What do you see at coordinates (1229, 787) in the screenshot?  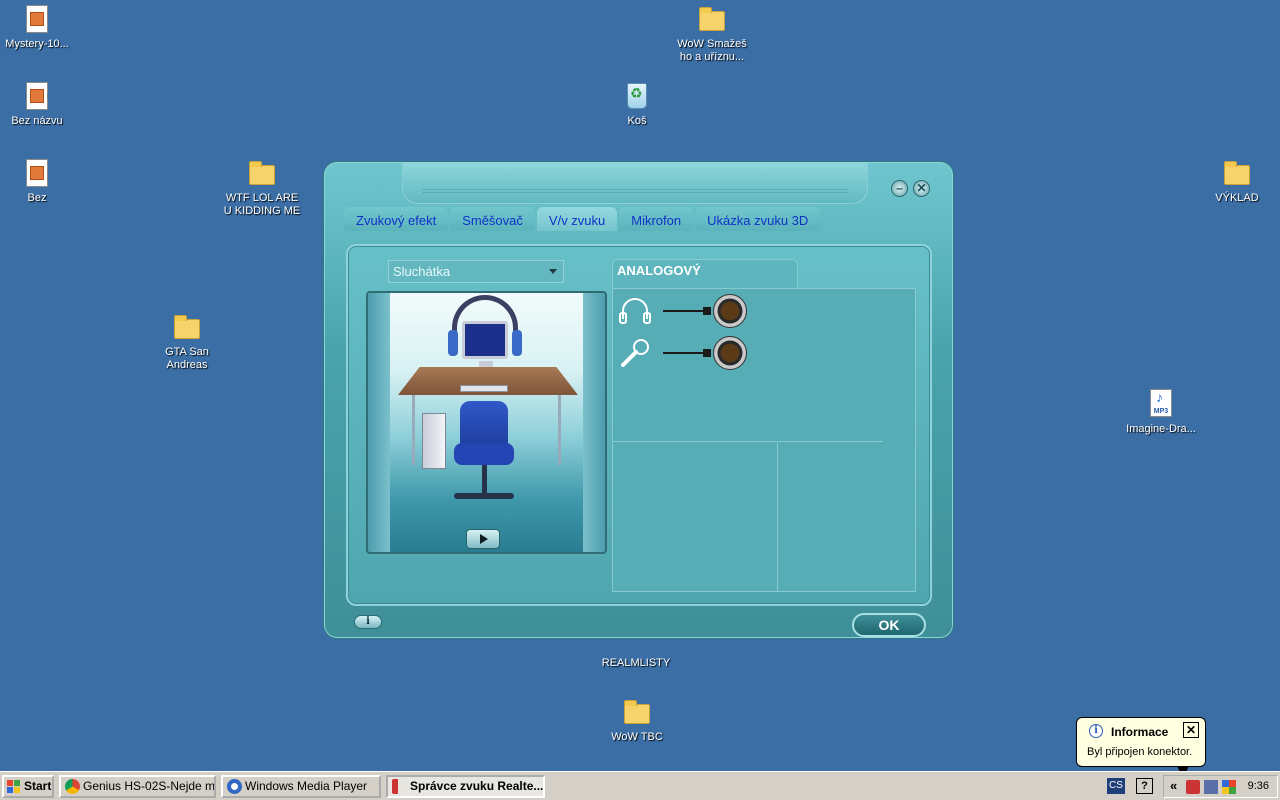 I see `windows-flag-icon` at bounding box center [1229, 787].